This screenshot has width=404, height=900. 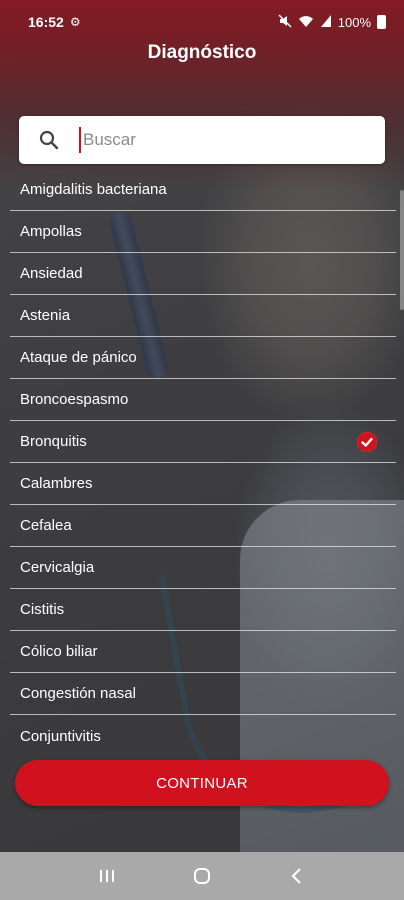 I want to click on diagnosis-item: Astenia, so click(x=203, y=316).